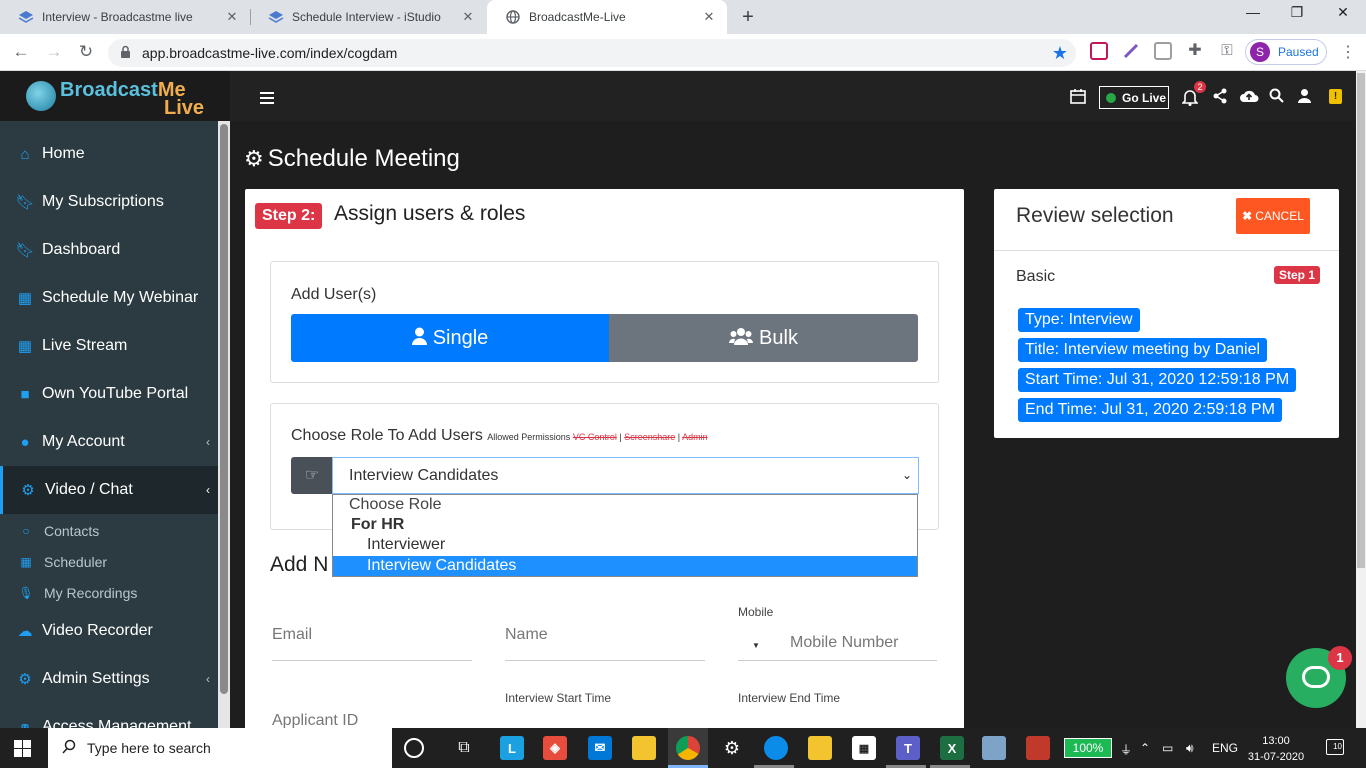  I want to click on browser-tab-interview: Interview - Broadcastme live ✕, so click(125, 17).